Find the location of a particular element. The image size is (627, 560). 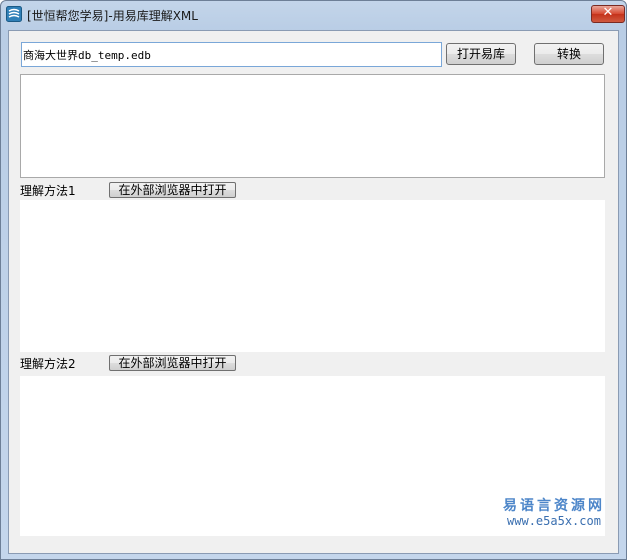

app-icon is located at coordinates (14, 14).